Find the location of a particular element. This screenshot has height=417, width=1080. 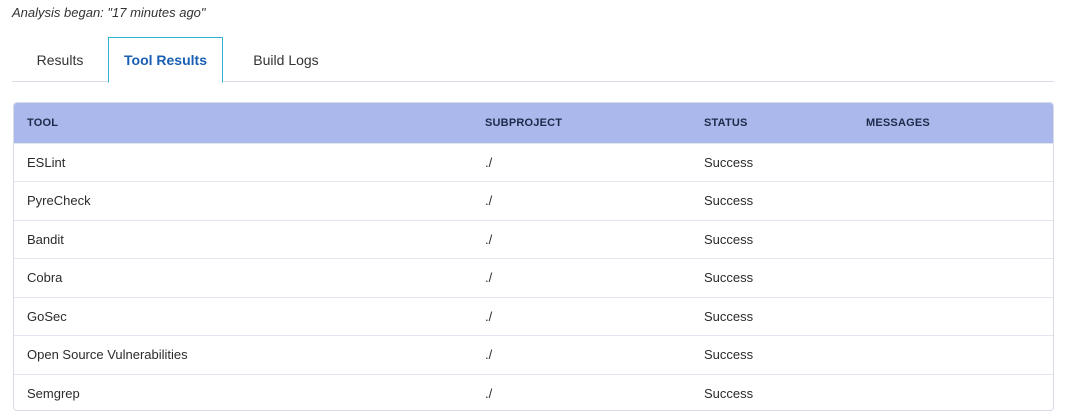

column-header-messages: MESSAGES is located at coordinates (898, 122).